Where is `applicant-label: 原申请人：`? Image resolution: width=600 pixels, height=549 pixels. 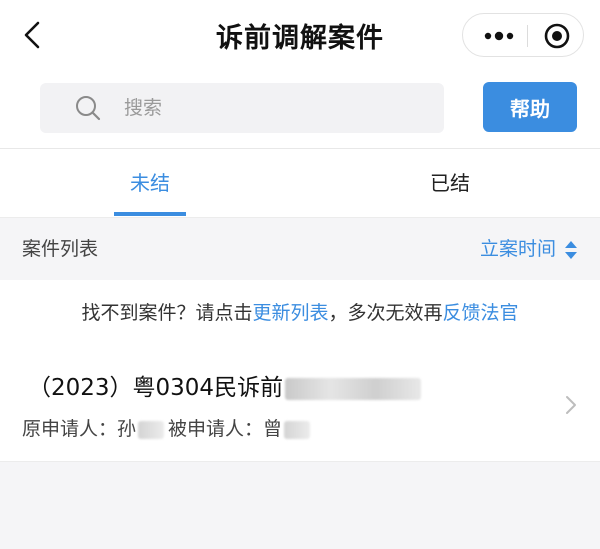
applicant-label: 原申请人： is located at coordinates (70, 429).